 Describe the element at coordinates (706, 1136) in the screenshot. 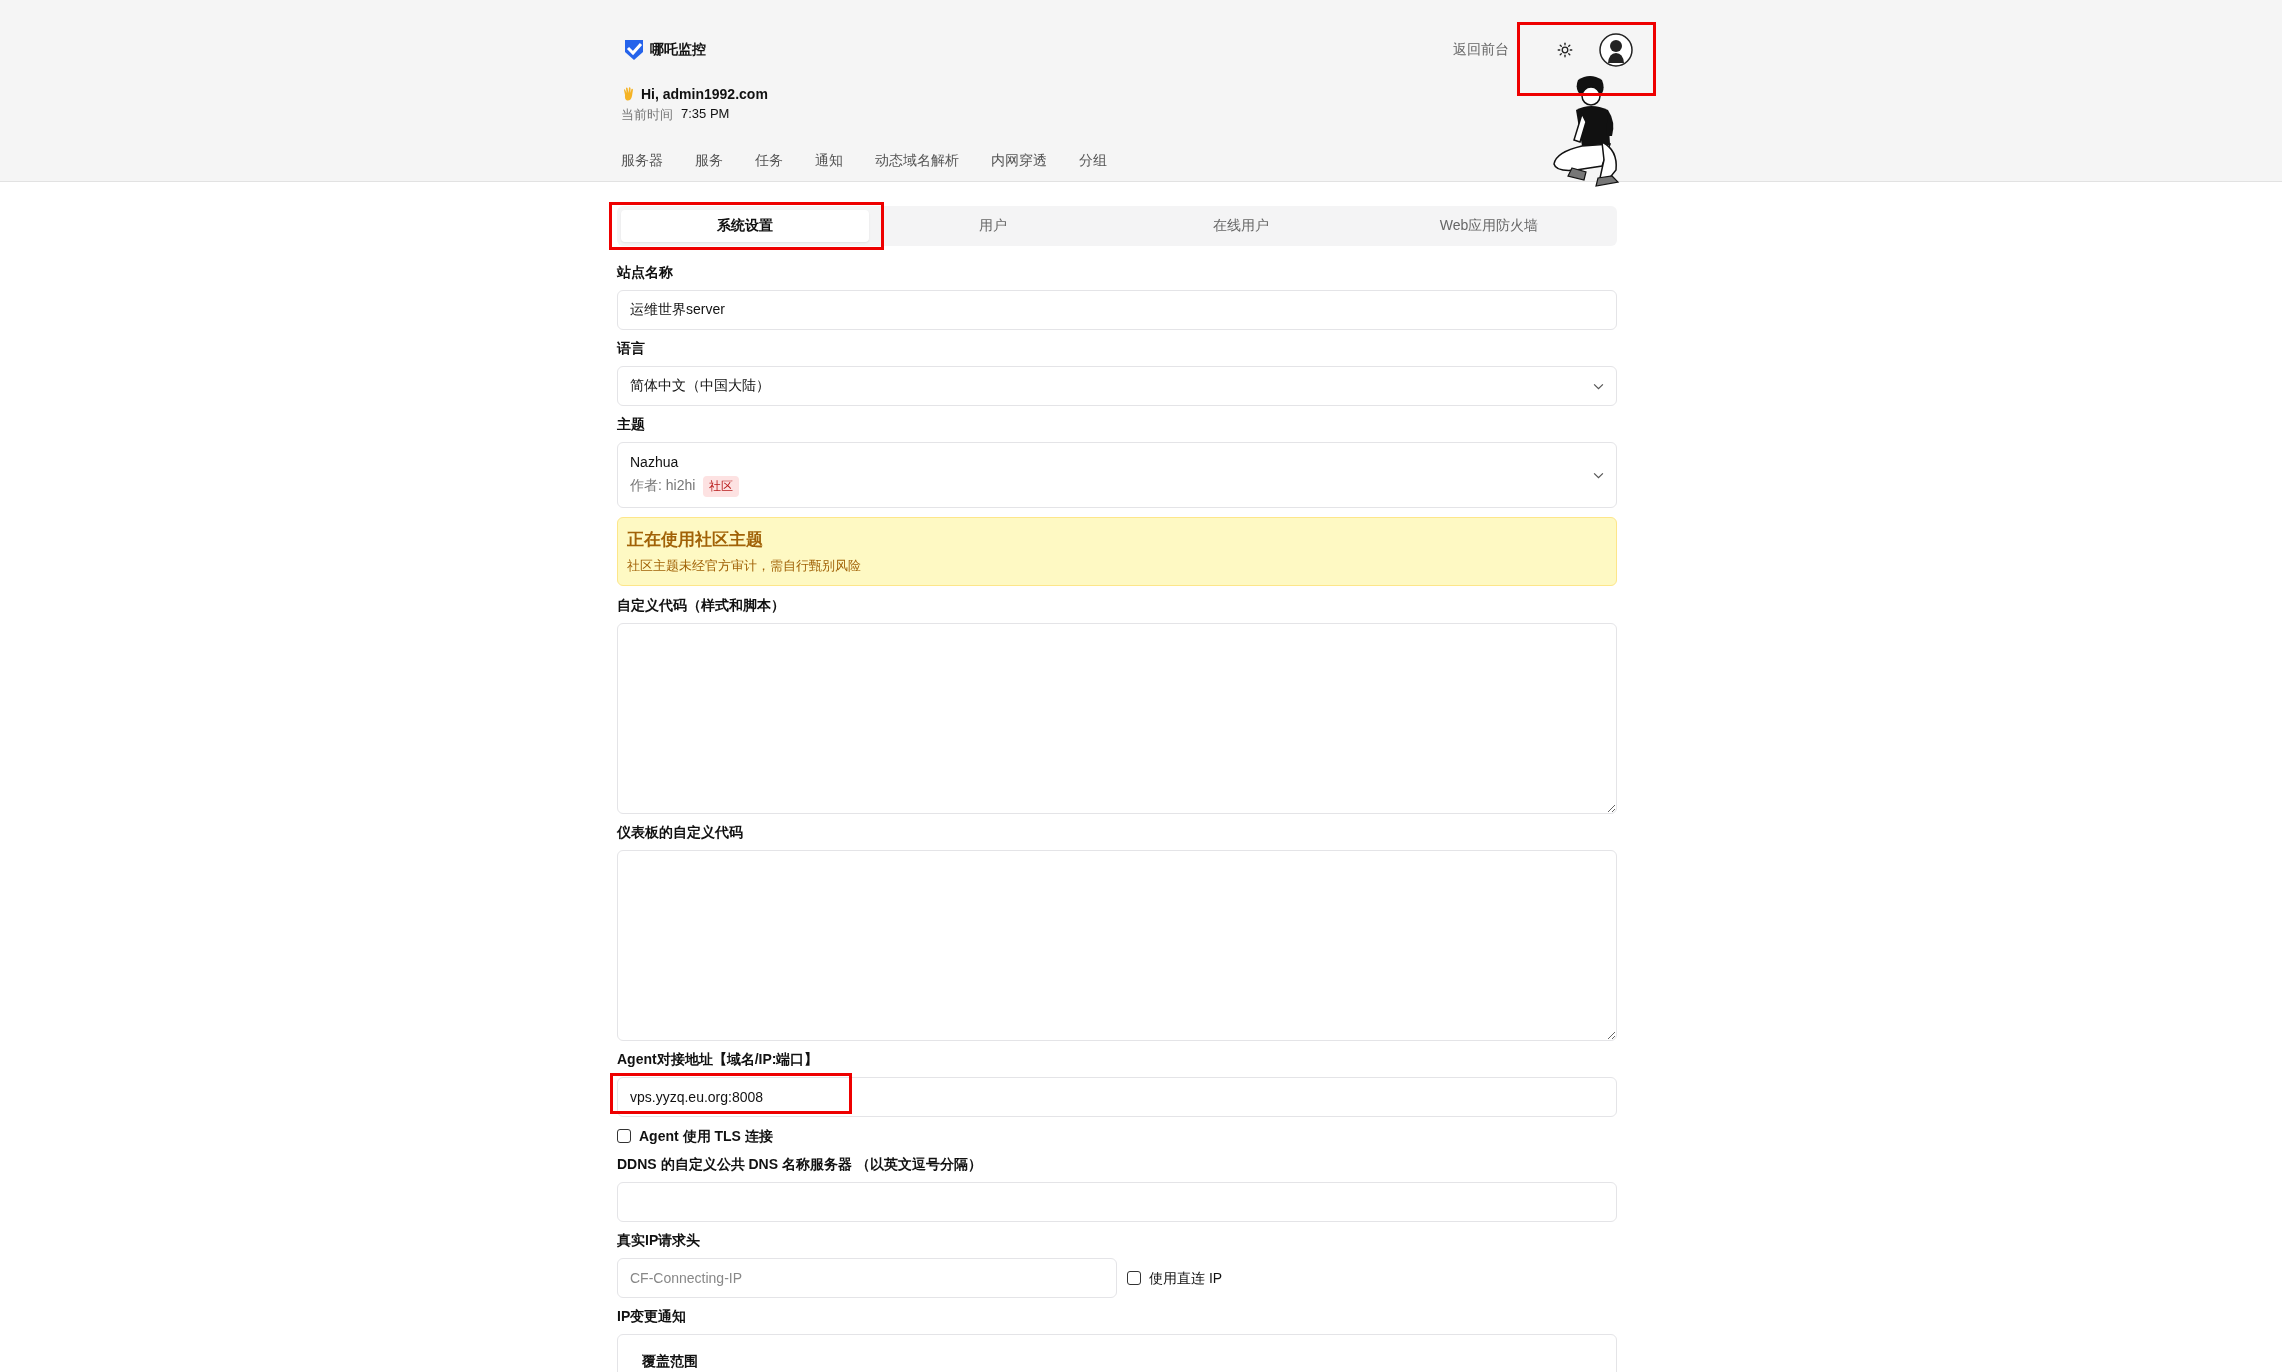

I see `checkbox-label: Agent 使用 TLS 连接` at that location.